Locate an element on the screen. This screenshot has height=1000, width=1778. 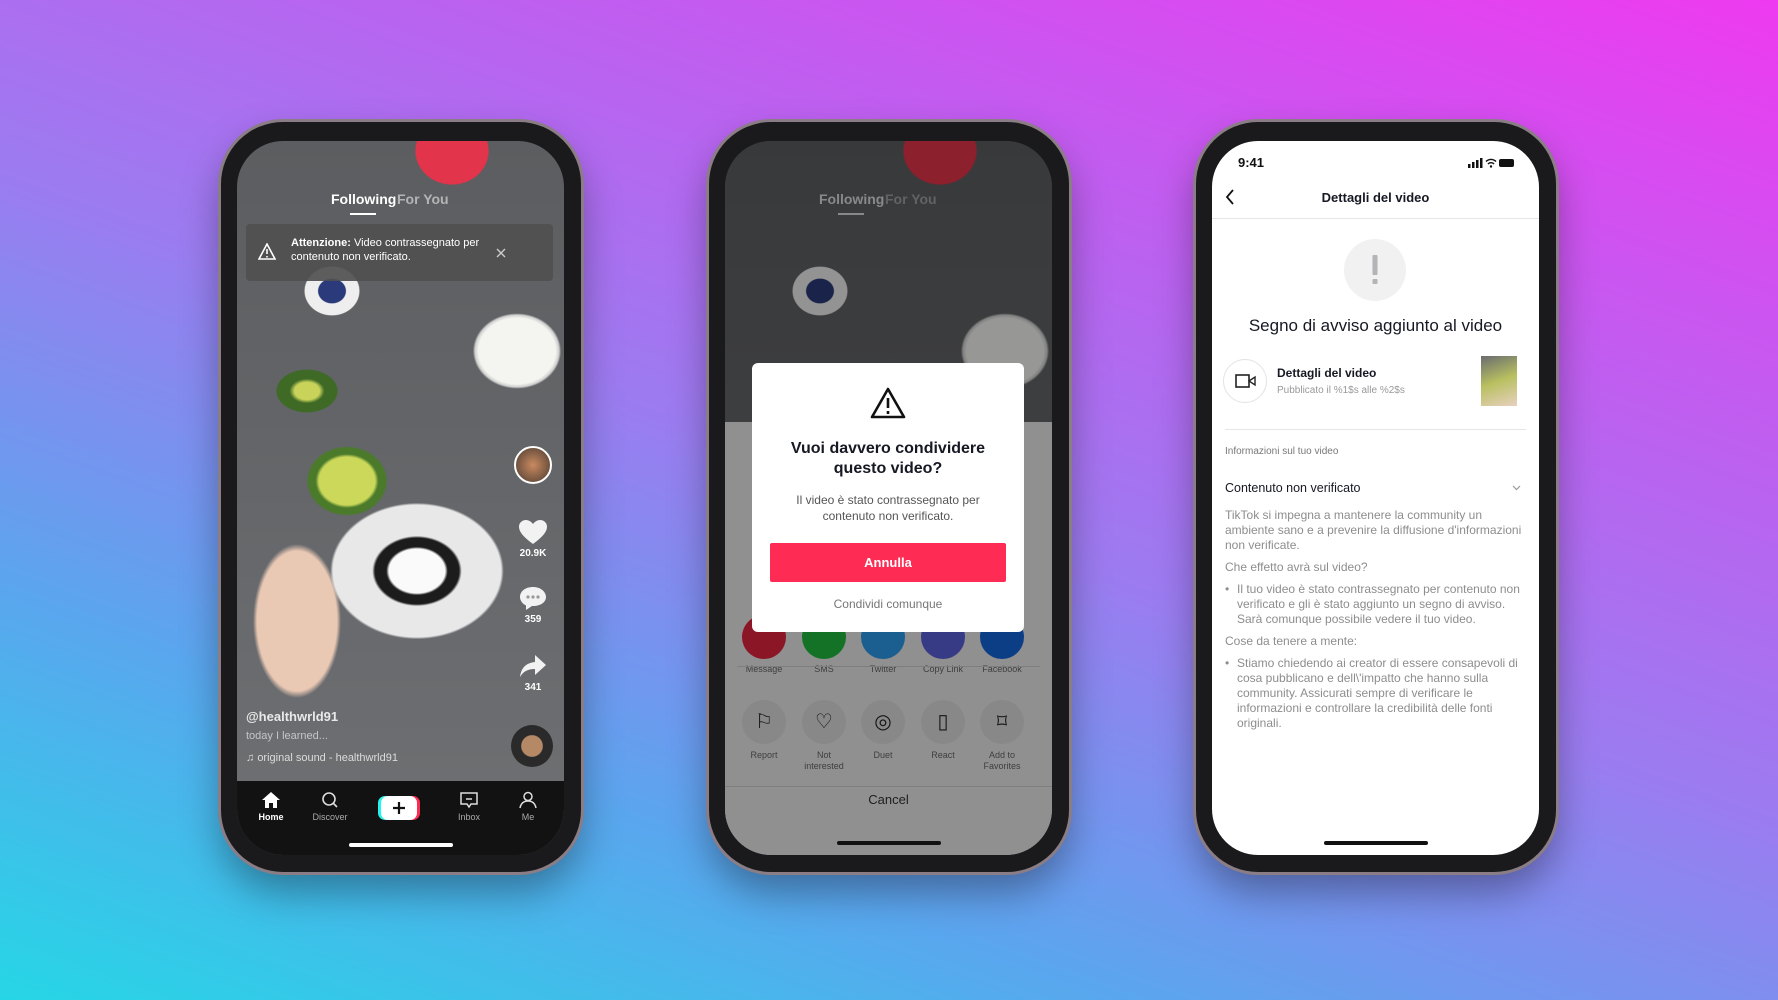
create-button is located at coordinates (399, 808).